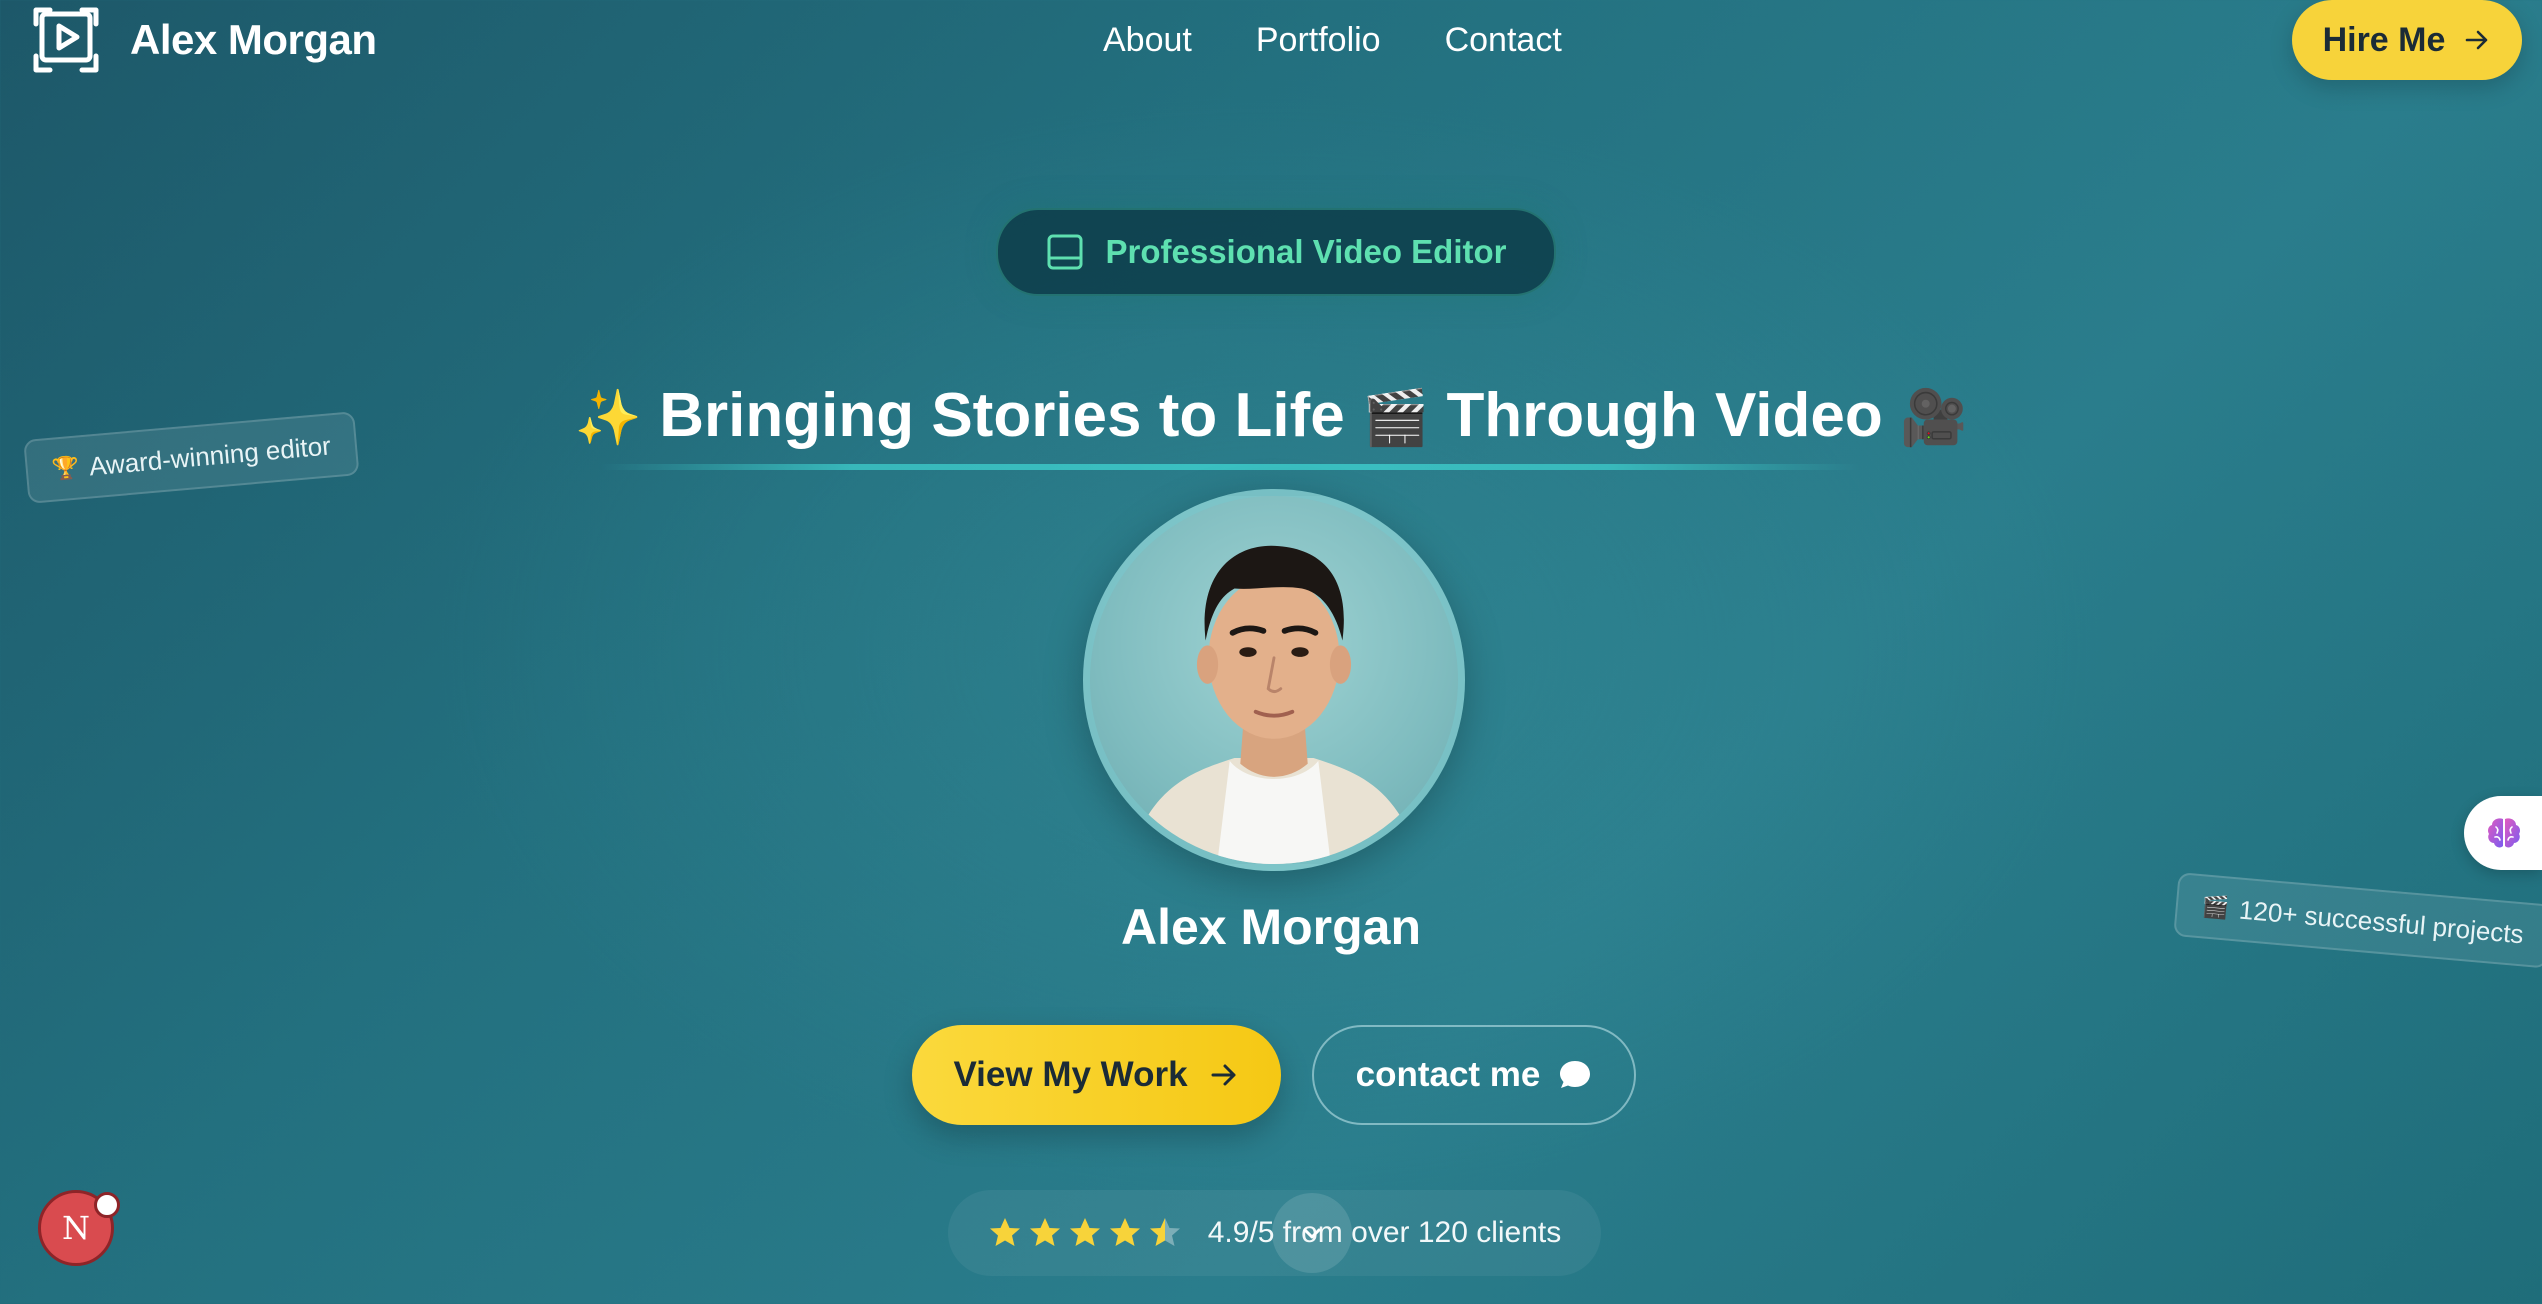 This screenshot has height=1304, width=2542. I want to click on brand-name: Alex Morgan, so click(253, 39).